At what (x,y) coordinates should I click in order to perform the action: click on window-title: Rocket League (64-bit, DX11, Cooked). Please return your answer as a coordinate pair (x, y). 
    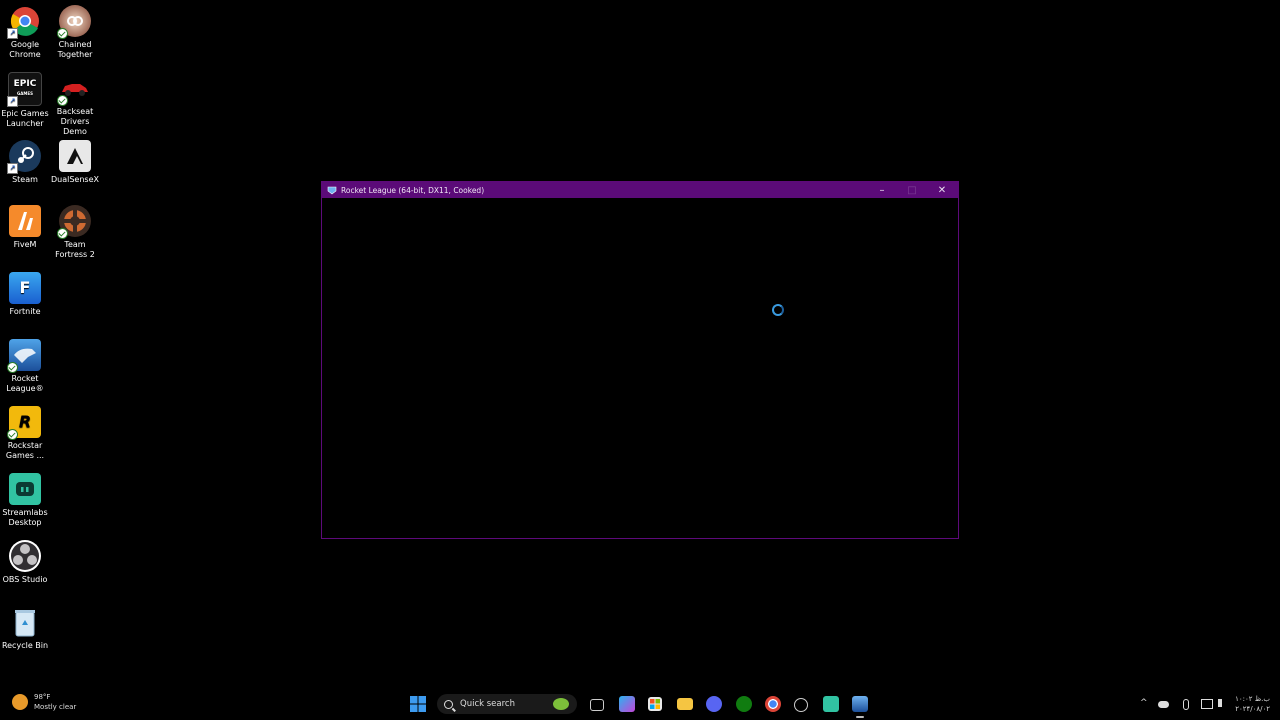
    Looking at the image, I should click on (413, 190).